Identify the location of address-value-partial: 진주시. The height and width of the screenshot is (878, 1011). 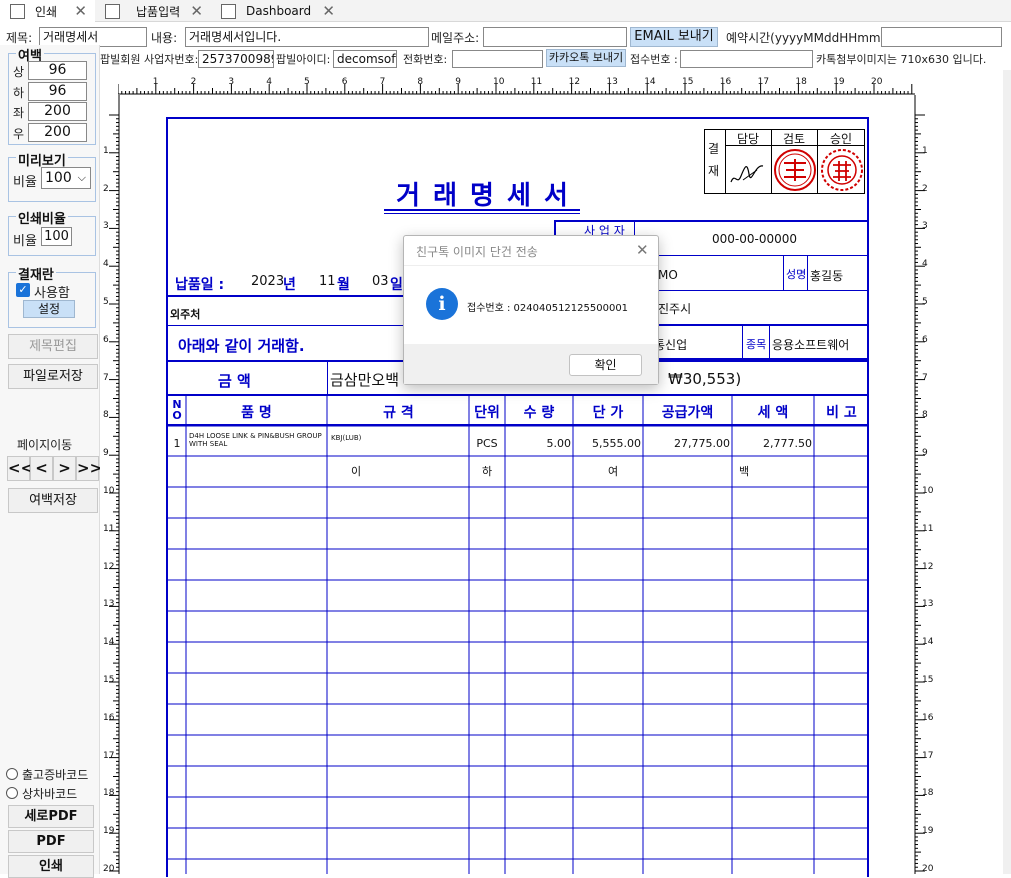
(675, 309).